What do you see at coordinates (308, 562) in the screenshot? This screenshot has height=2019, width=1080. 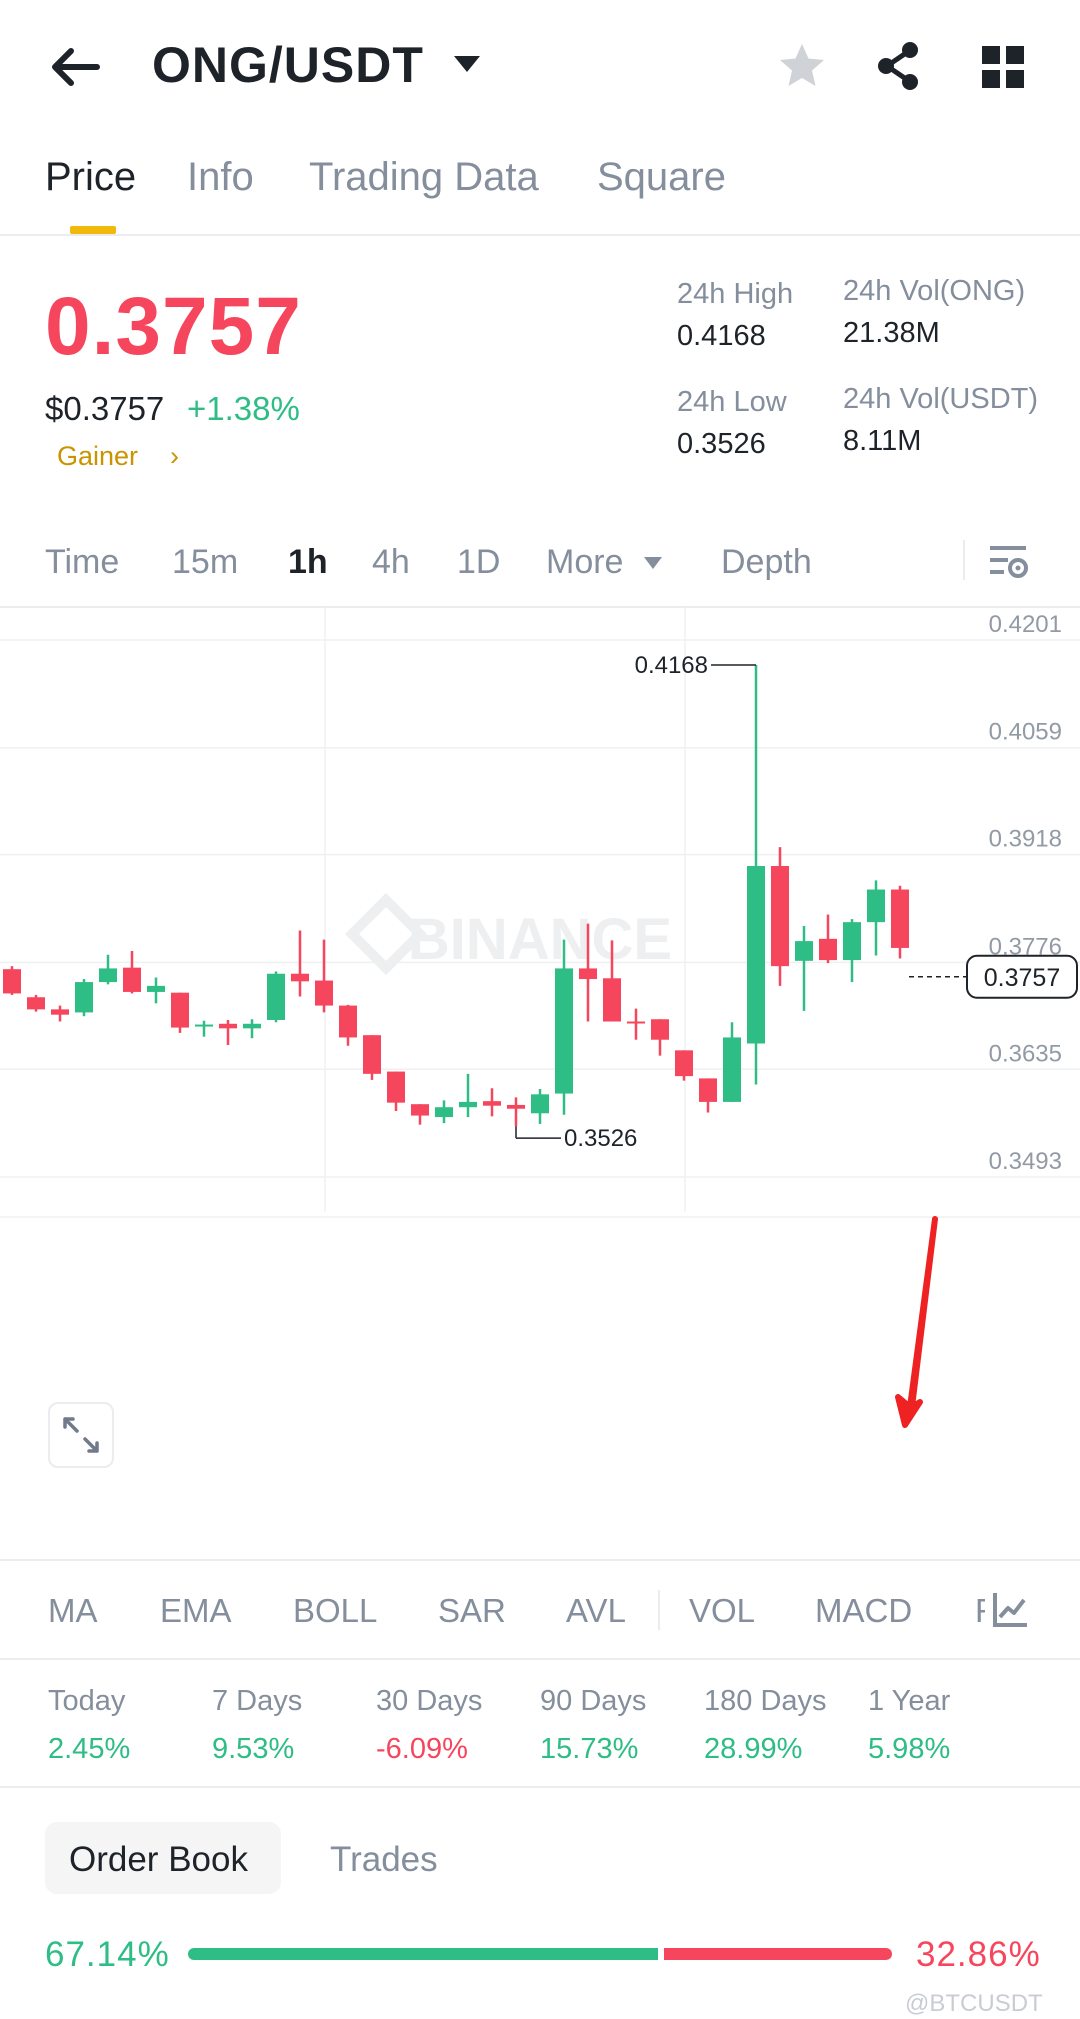 I see `interval-1h: 1h` at bounding box center [308, 562].